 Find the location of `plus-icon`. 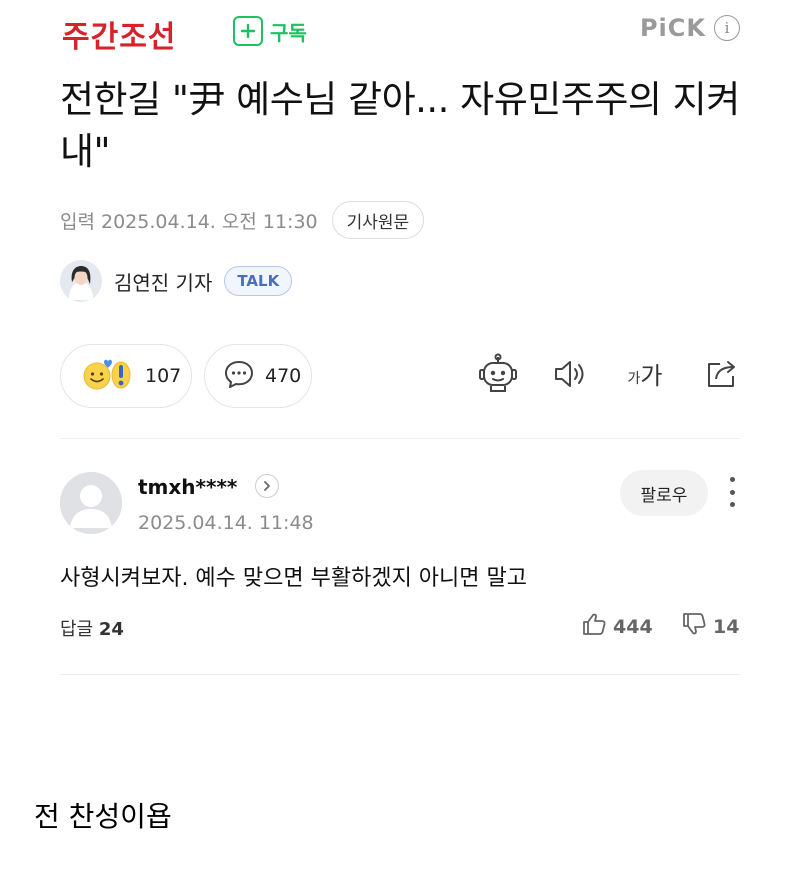

plus-icon is located at coordinates (248, 31).